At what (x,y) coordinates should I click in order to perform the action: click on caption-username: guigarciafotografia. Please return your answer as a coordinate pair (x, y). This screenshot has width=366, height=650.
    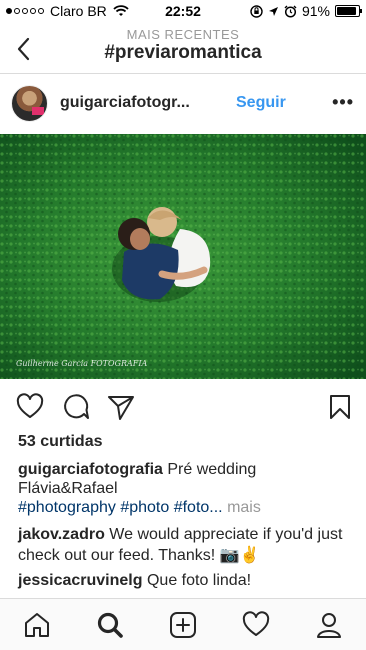
    Looking at the image, I should click on (90, 469).